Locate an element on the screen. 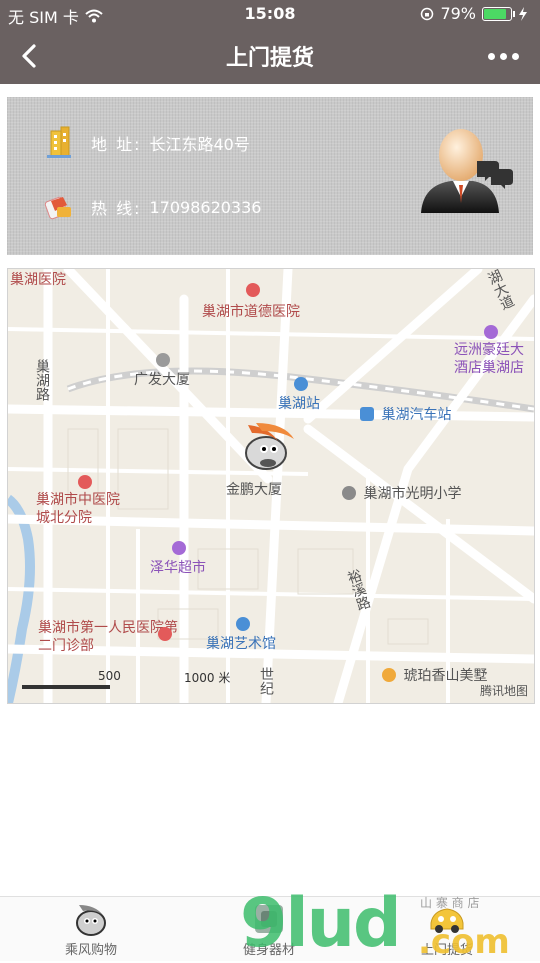 The width and height of the screenshot is (540, 963). map-label: 巢湖市光明小学 is located at coordinates (401, 493).